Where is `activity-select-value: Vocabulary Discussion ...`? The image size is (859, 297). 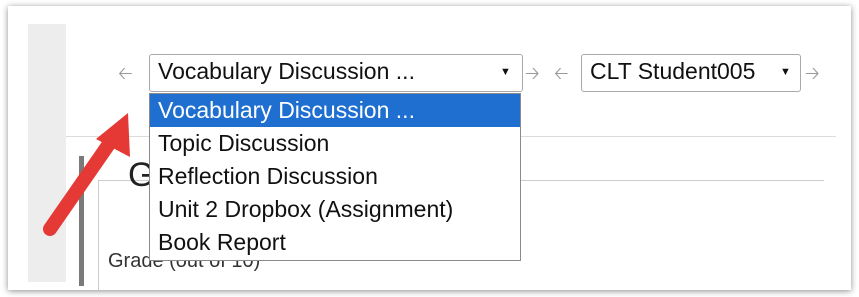
activity-select-value: Vocabulary Discussion ... is located at coordinates (286, 71).